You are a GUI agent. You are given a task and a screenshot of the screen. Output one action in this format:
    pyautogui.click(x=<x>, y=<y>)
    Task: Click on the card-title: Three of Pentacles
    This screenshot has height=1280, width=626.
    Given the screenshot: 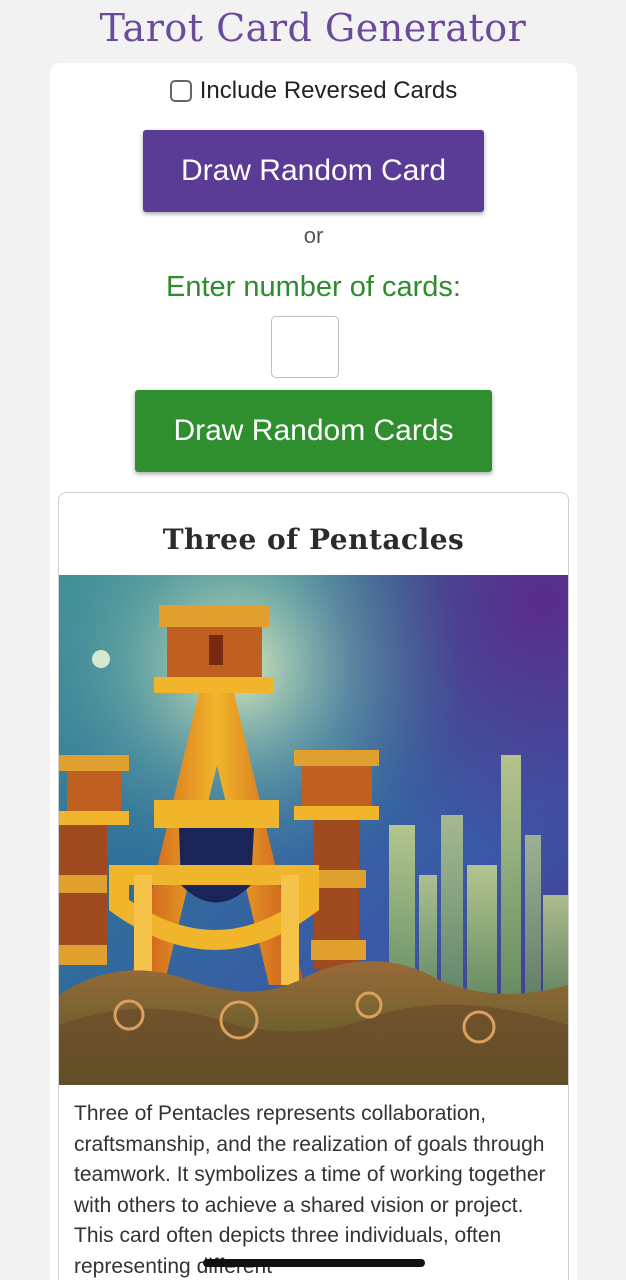 What is the action you would take?
    pyautogui.click(x=313, y=539)
    